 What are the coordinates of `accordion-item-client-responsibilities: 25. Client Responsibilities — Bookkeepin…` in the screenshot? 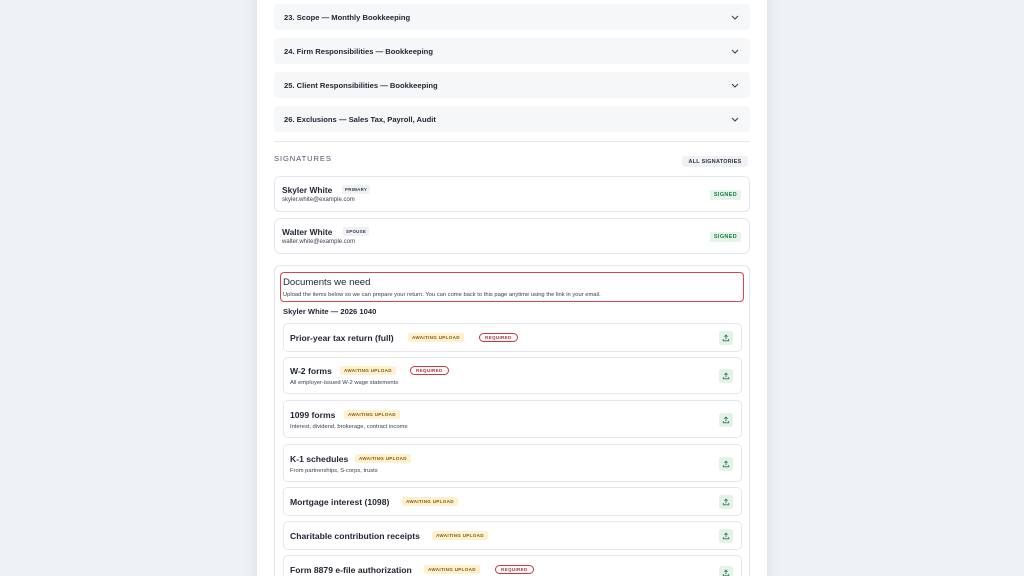 It's located at (512, 85).